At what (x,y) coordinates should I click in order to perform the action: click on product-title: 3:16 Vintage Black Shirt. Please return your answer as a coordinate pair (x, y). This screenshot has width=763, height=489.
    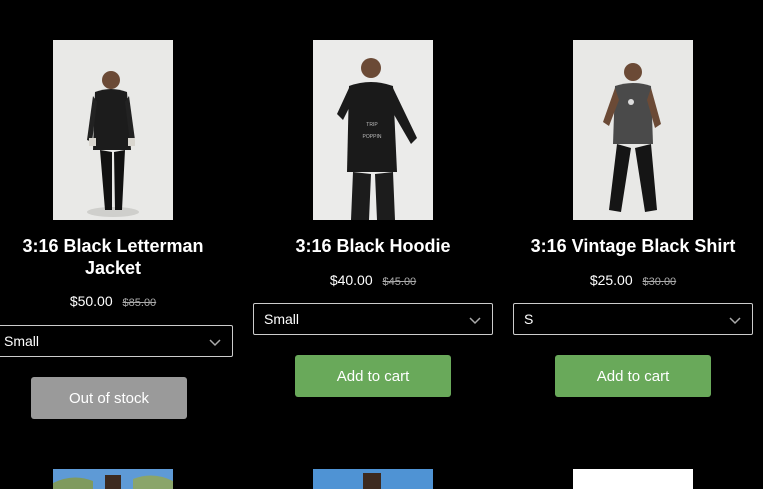
    Looking at the image, I should click on (633, 246).